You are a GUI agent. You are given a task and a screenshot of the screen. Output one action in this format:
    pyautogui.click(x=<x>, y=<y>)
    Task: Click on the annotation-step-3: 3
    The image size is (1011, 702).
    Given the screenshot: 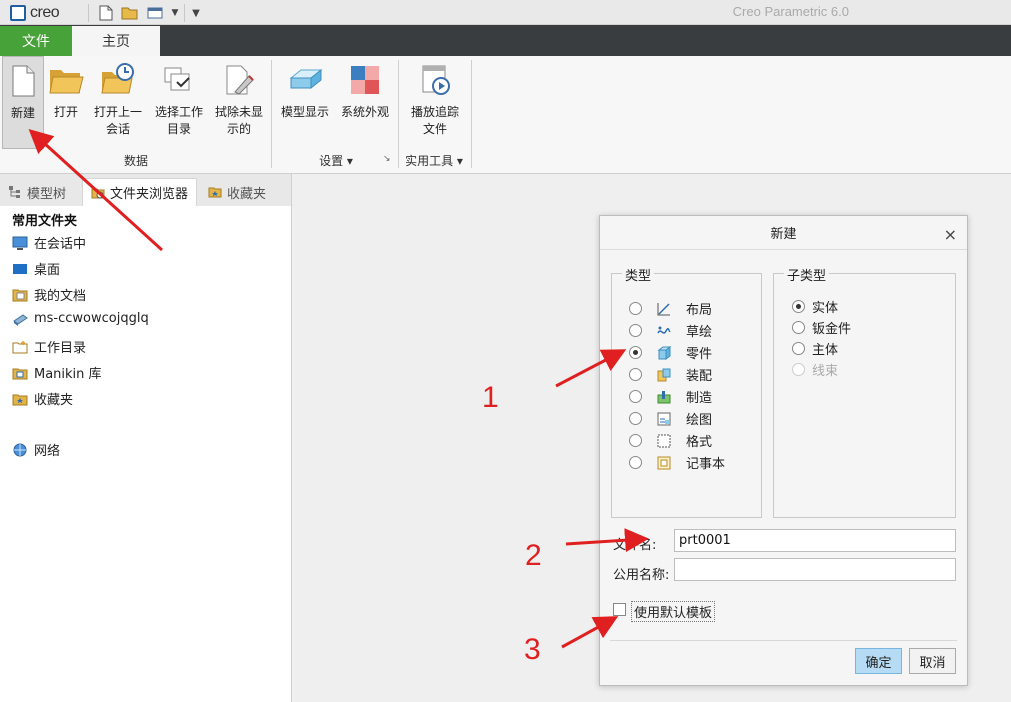 What is the action you would take?
    pyautogui.click(x=532, y=649)
    